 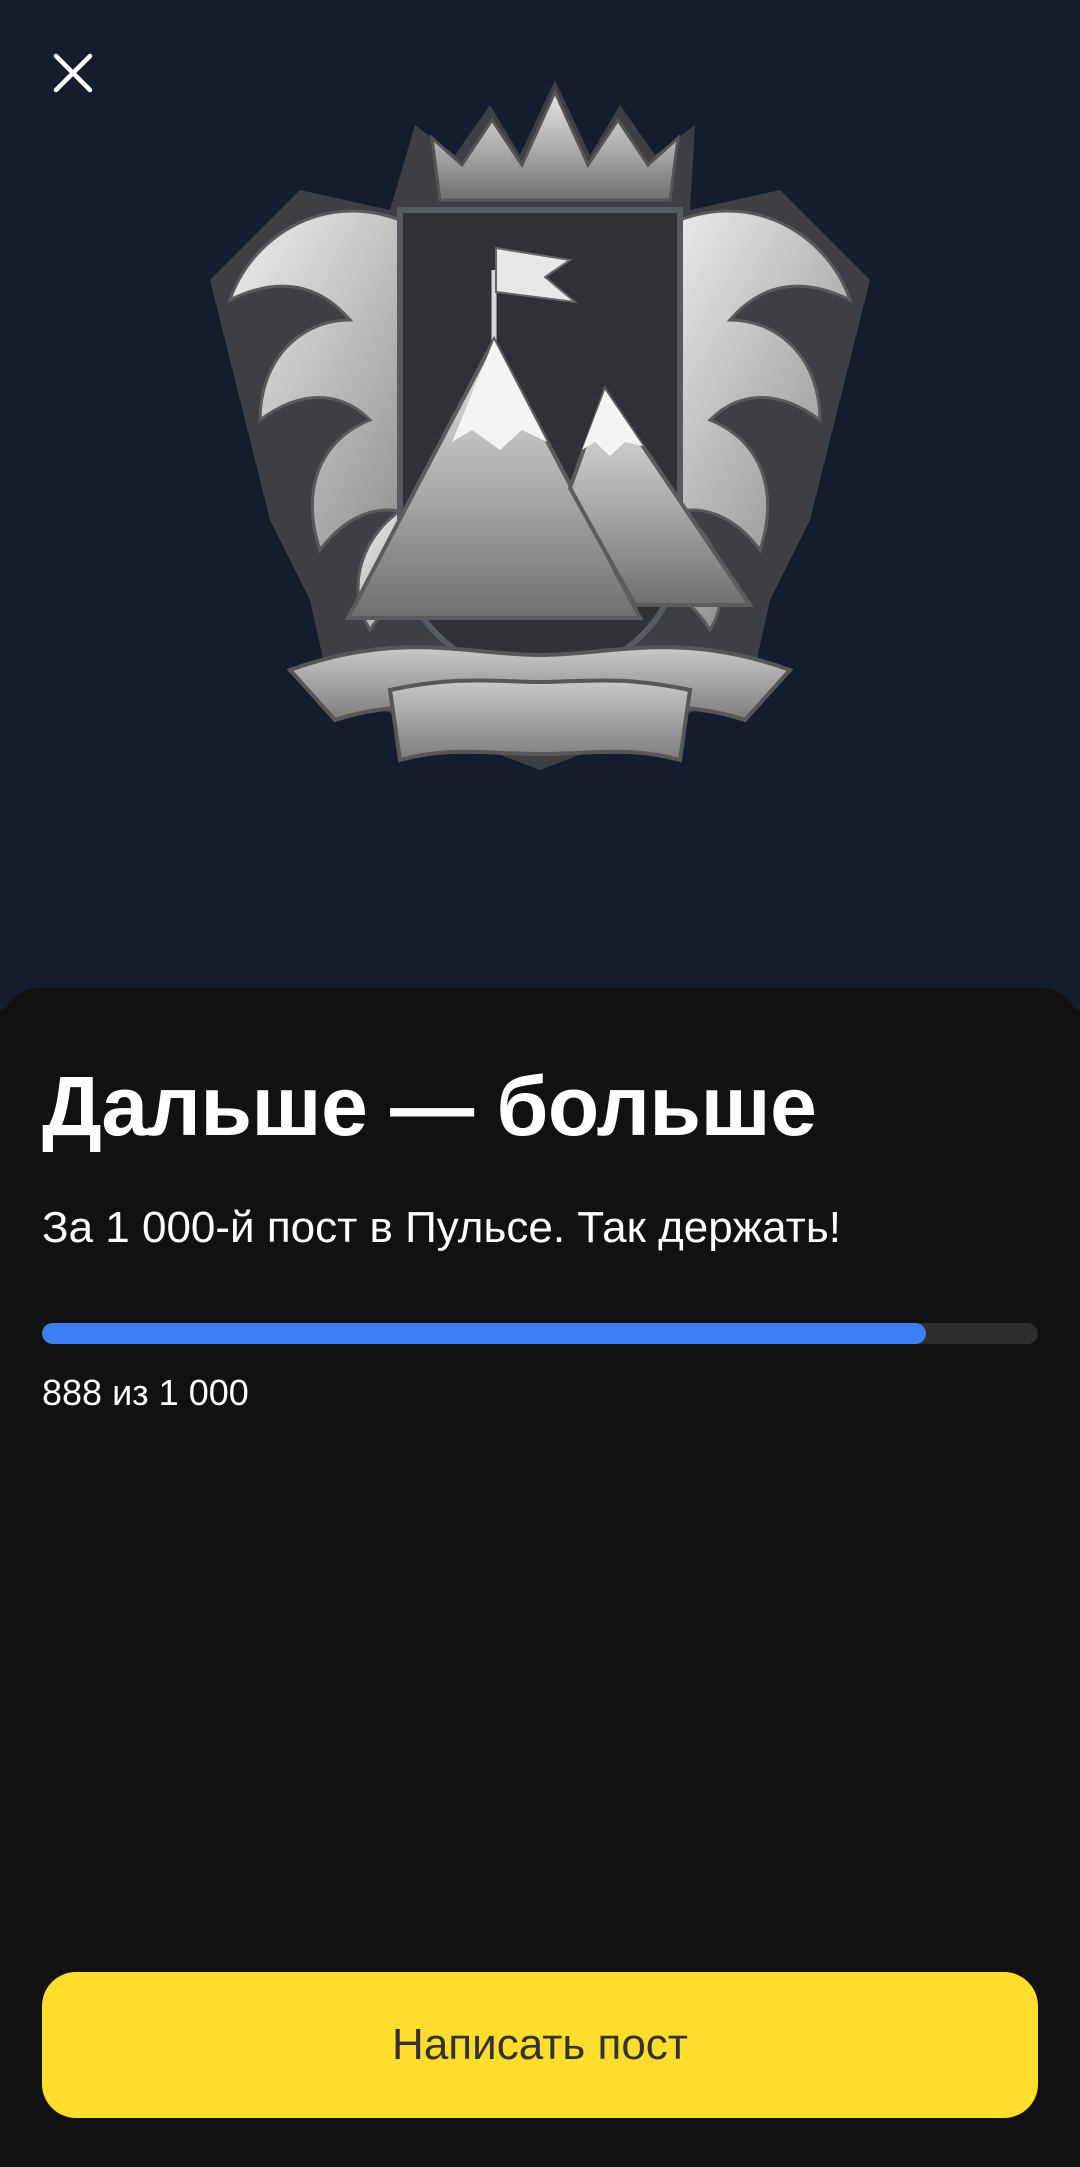 What do you see at coordinates (145, 1392) in the screenshot?
I see `progress-label: 888 из 1 000` at bounding box center [145, 1392].